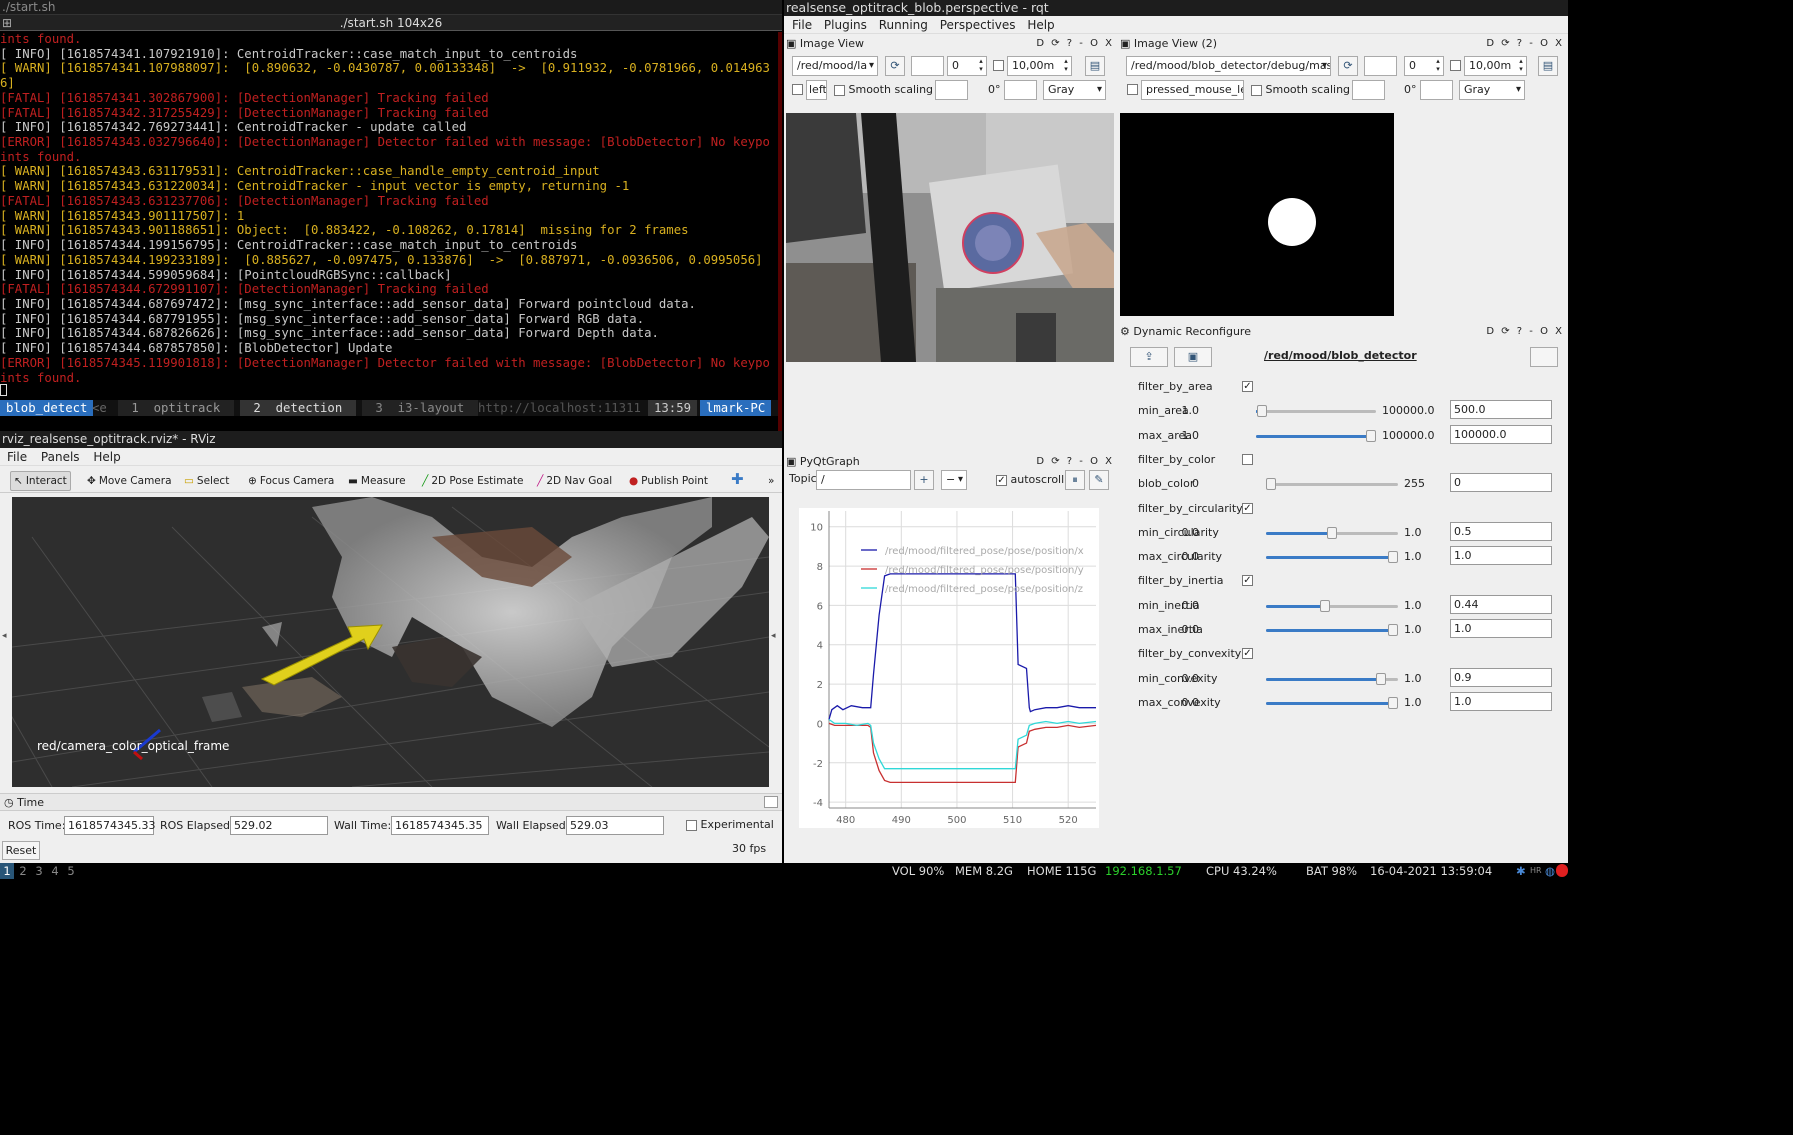 This screenshot has height=1135, width=1793. What do you see at coordinates (1501, 410) in the screenshot?
I see `param-value-field: 500.0` at bounding box center [1501, 410].